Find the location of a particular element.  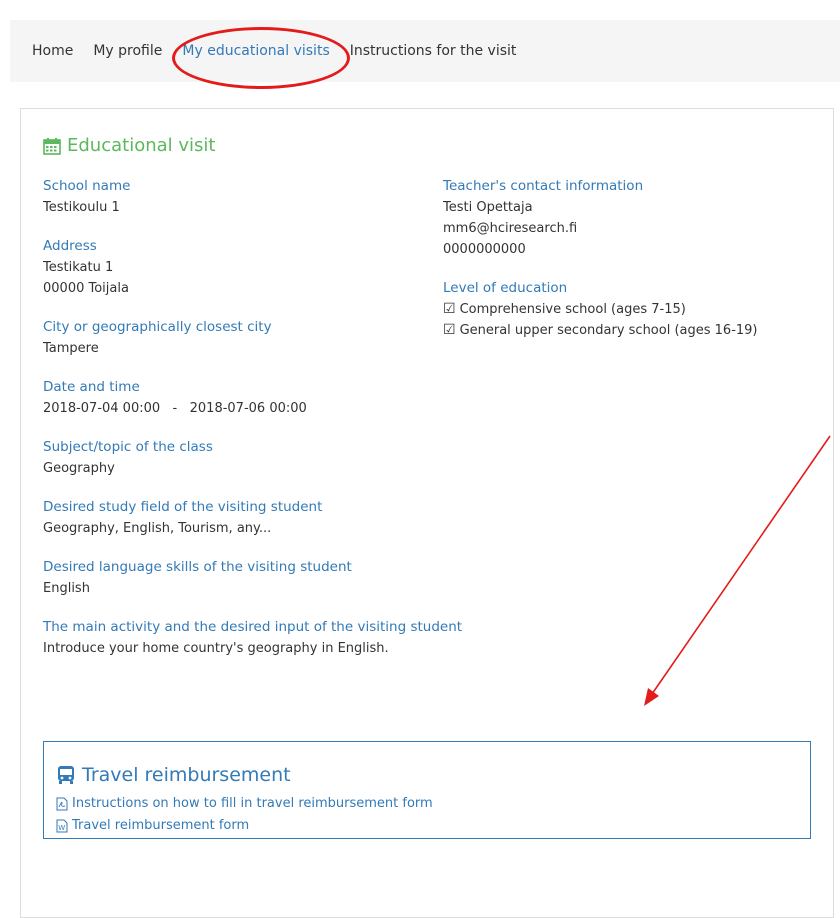

field-label: Subject/topic of the class is located at coordinates (128, 447).